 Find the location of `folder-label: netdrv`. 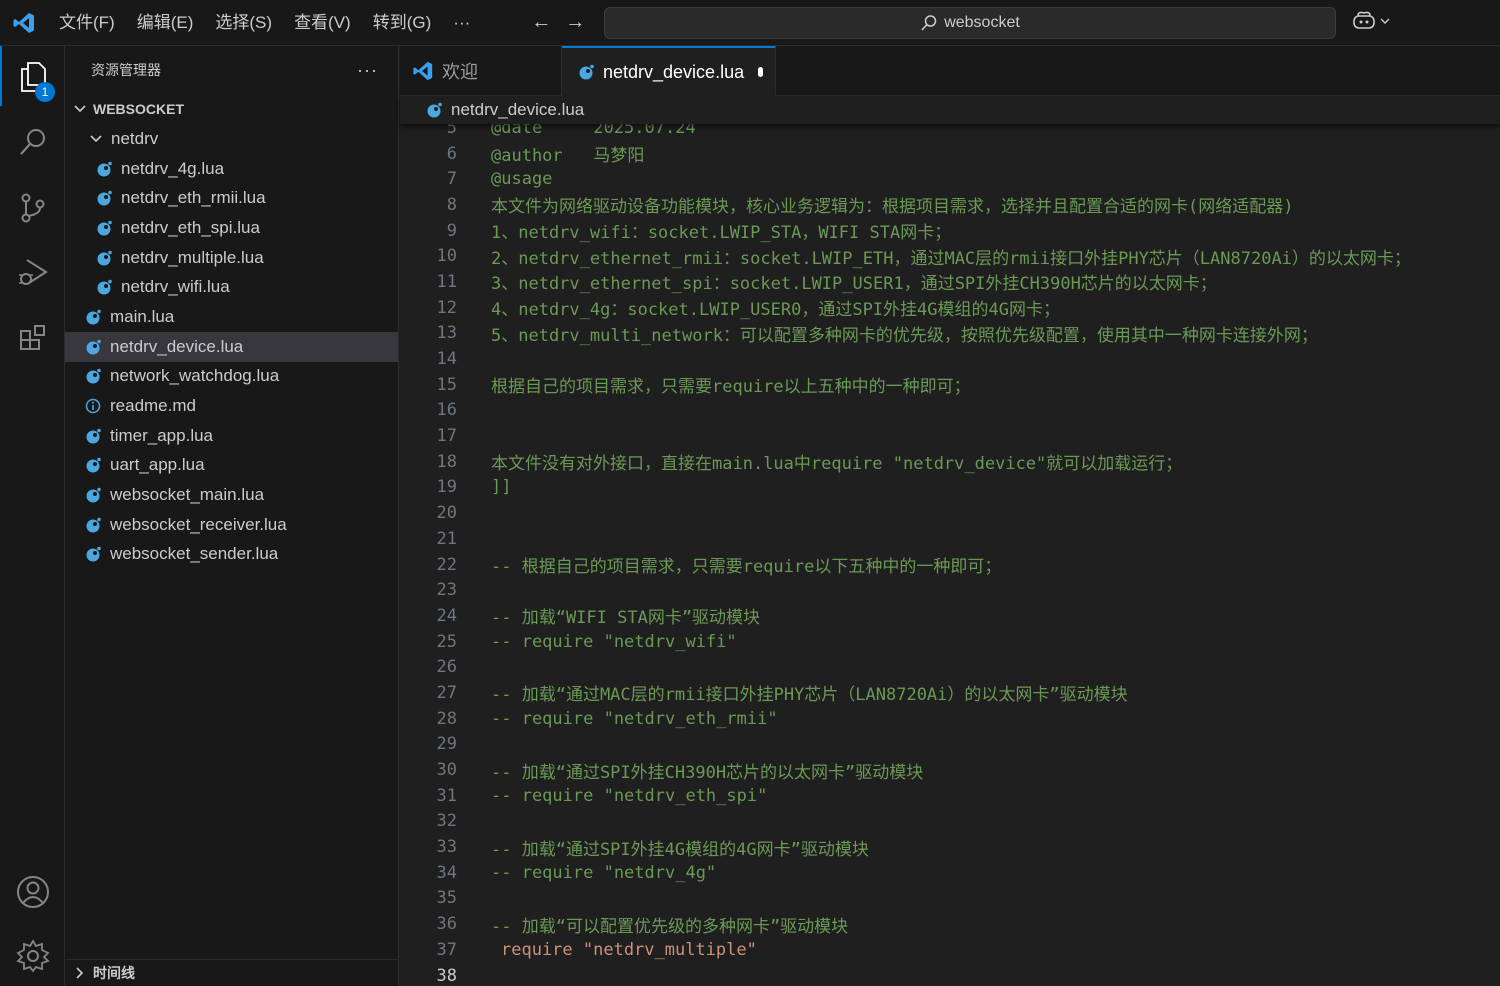

folder-label: netdrv is located at coordinates (135, 138).